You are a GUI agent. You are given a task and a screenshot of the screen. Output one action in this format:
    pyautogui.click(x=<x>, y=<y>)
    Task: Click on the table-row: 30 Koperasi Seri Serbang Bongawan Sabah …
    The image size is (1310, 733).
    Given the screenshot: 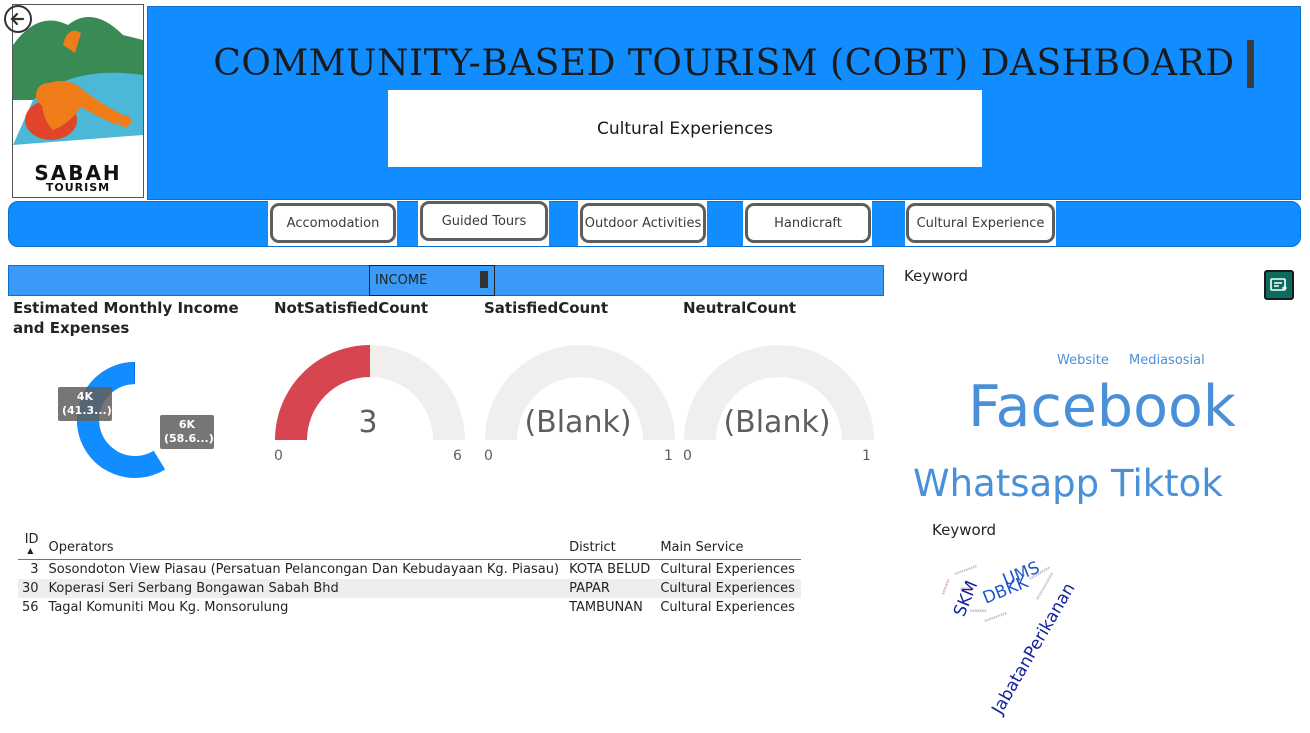 What is the action you would take?
    pyautogui.click(x=409, y=588)
    